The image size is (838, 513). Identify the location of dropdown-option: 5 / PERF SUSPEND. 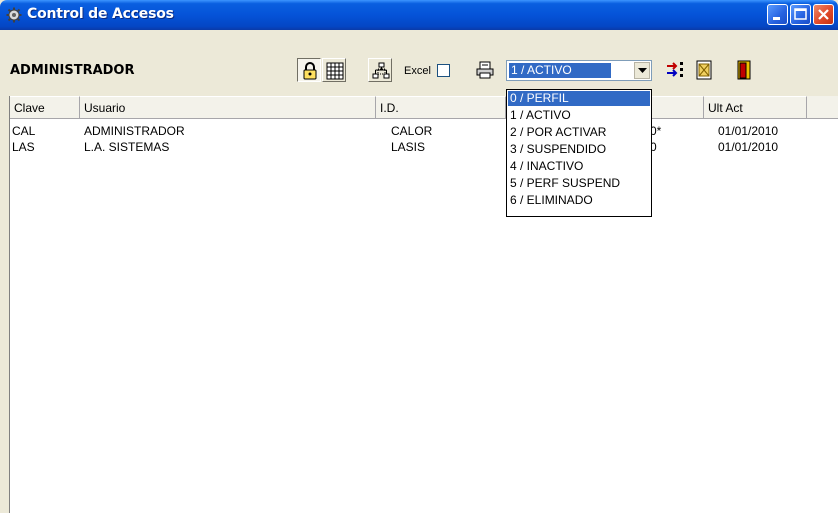
(579, 183).